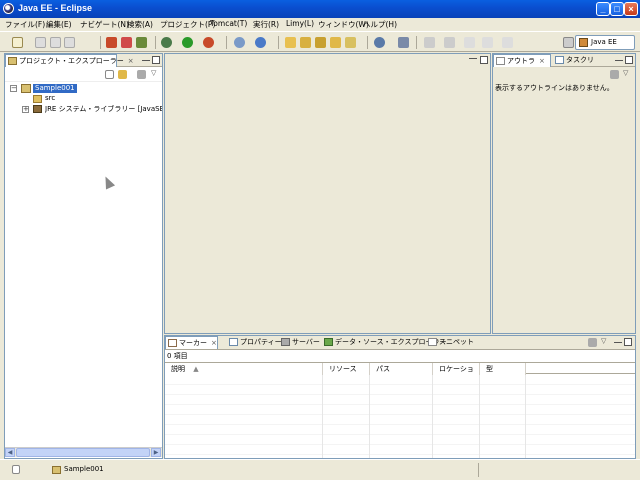  I want to click on outline-icon, so click(500, 61).